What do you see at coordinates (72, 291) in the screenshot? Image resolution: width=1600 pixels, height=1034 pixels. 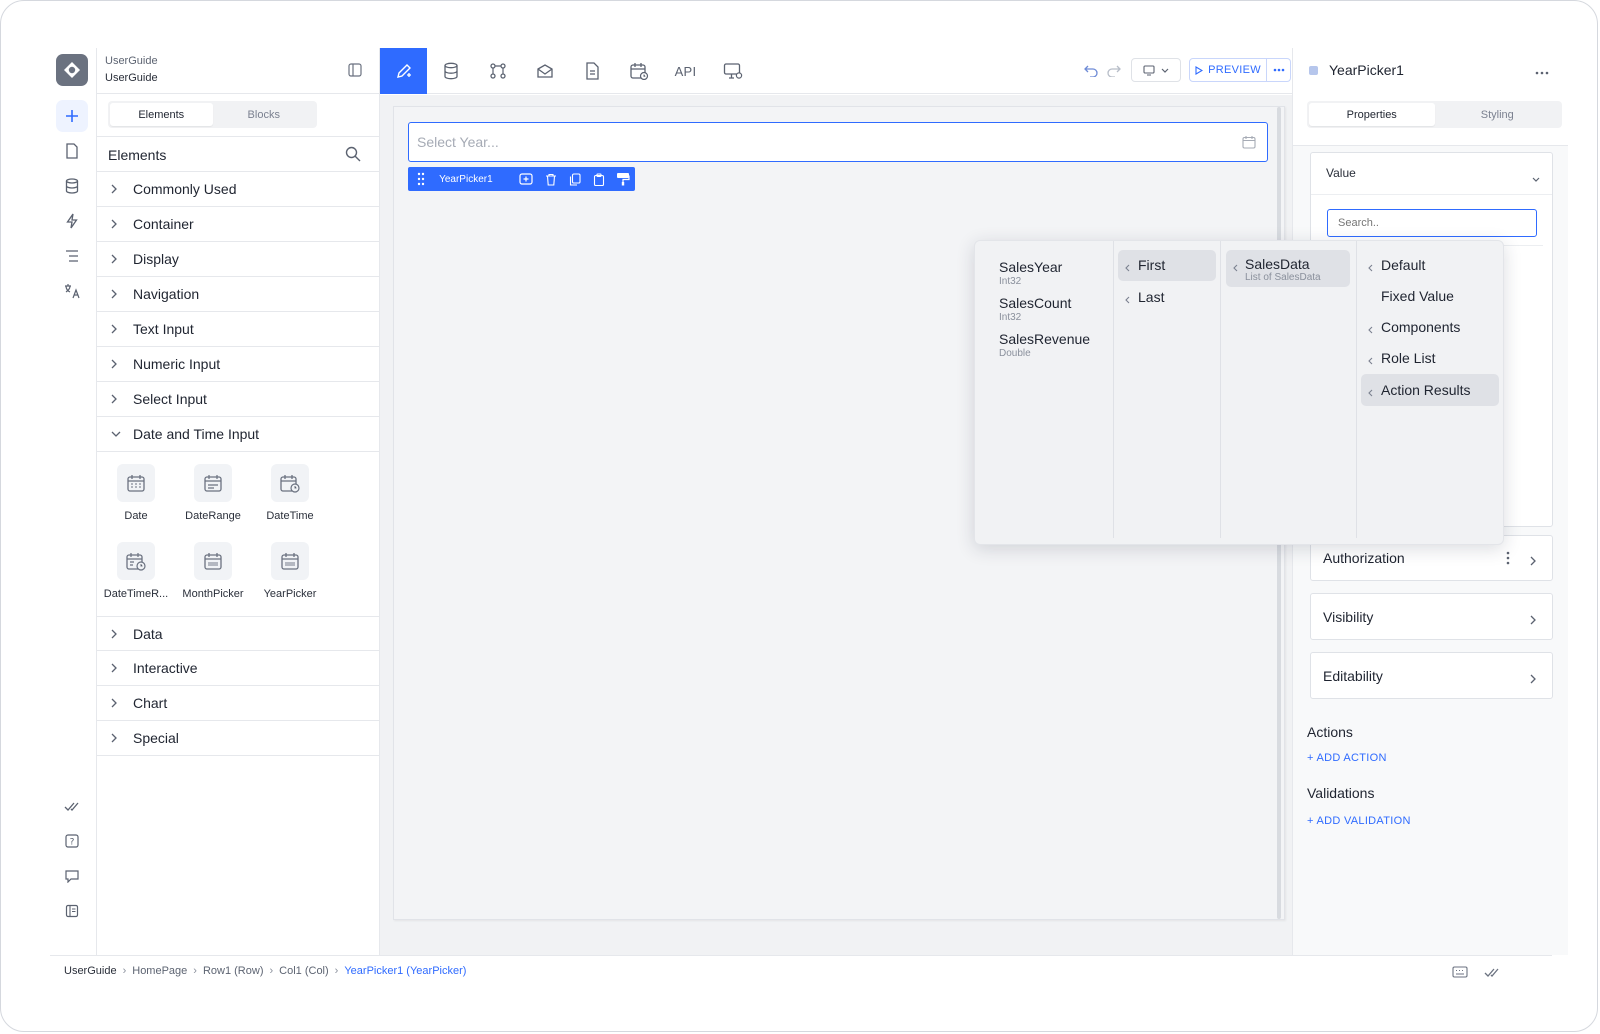 I see `translate-icon` at bounding box center [72, 291].